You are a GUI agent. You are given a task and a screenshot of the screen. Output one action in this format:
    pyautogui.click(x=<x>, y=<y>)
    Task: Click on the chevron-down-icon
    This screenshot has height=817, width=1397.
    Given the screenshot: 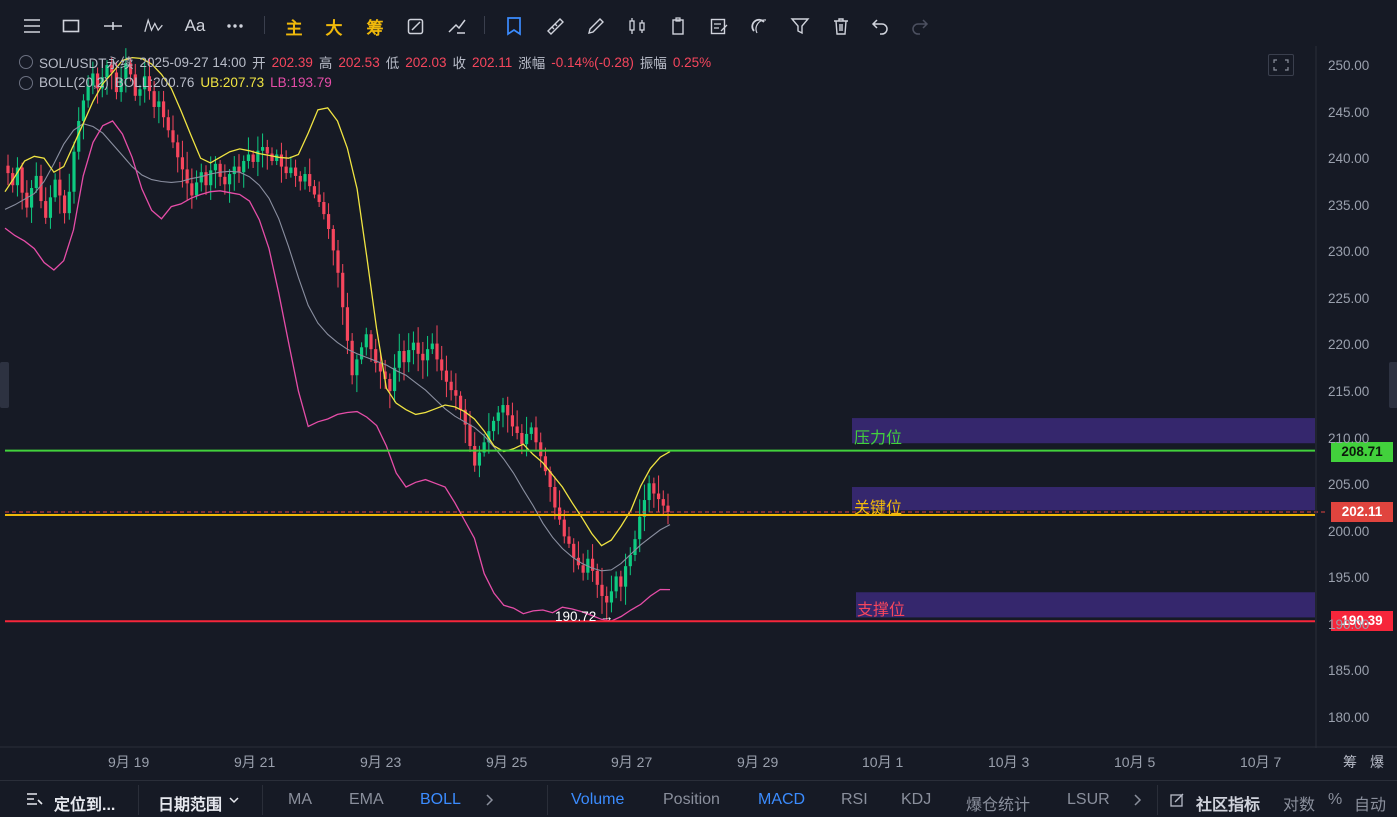 What is the action you would take?
    pyautogui.click(x=234, y=800)
    